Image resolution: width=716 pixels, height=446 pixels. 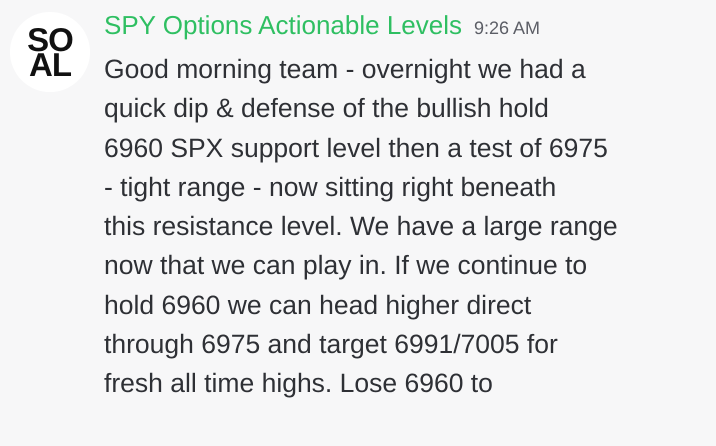 I want to click on message-text-line: now that we can play in. If we continue to, so click(x=346, y=265).